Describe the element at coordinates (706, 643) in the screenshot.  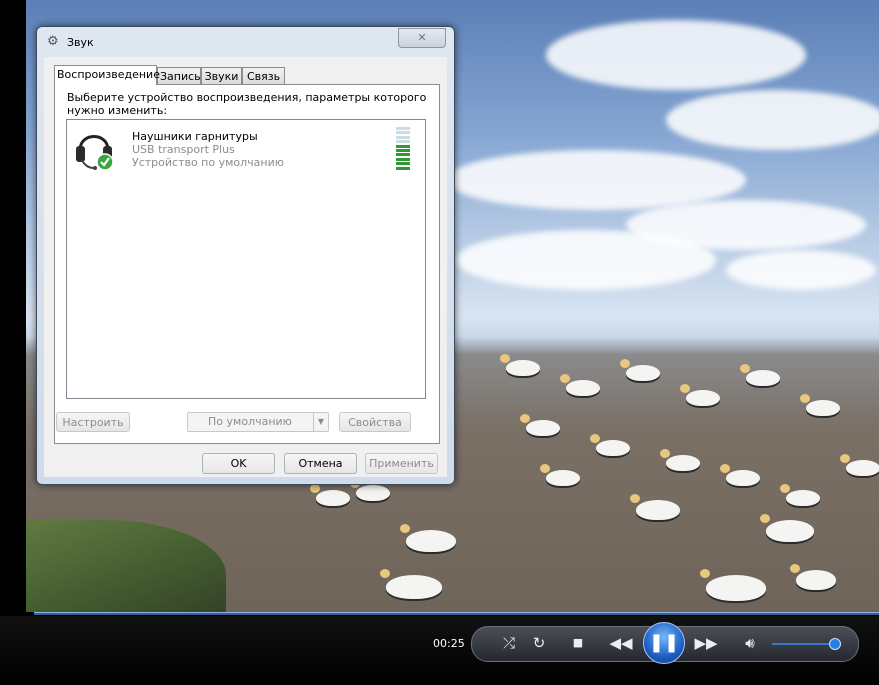
I see `next-button: ▶▶` at that location.